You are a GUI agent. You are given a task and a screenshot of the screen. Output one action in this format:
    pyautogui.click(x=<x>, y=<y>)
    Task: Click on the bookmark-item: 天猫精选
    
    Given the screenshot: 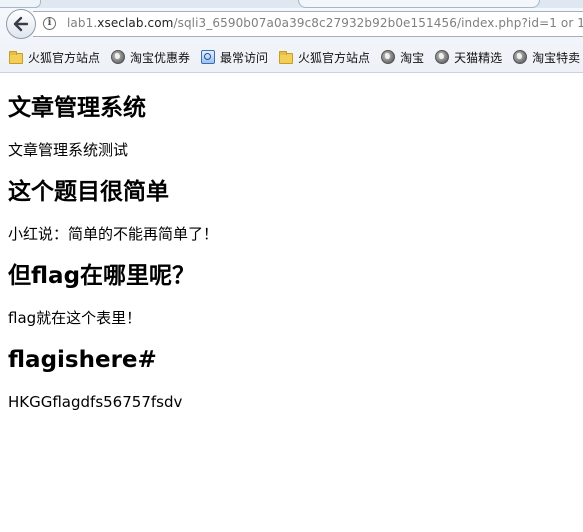 What is the action you would take?
    pyautogui.click(x=465, y=57)
    